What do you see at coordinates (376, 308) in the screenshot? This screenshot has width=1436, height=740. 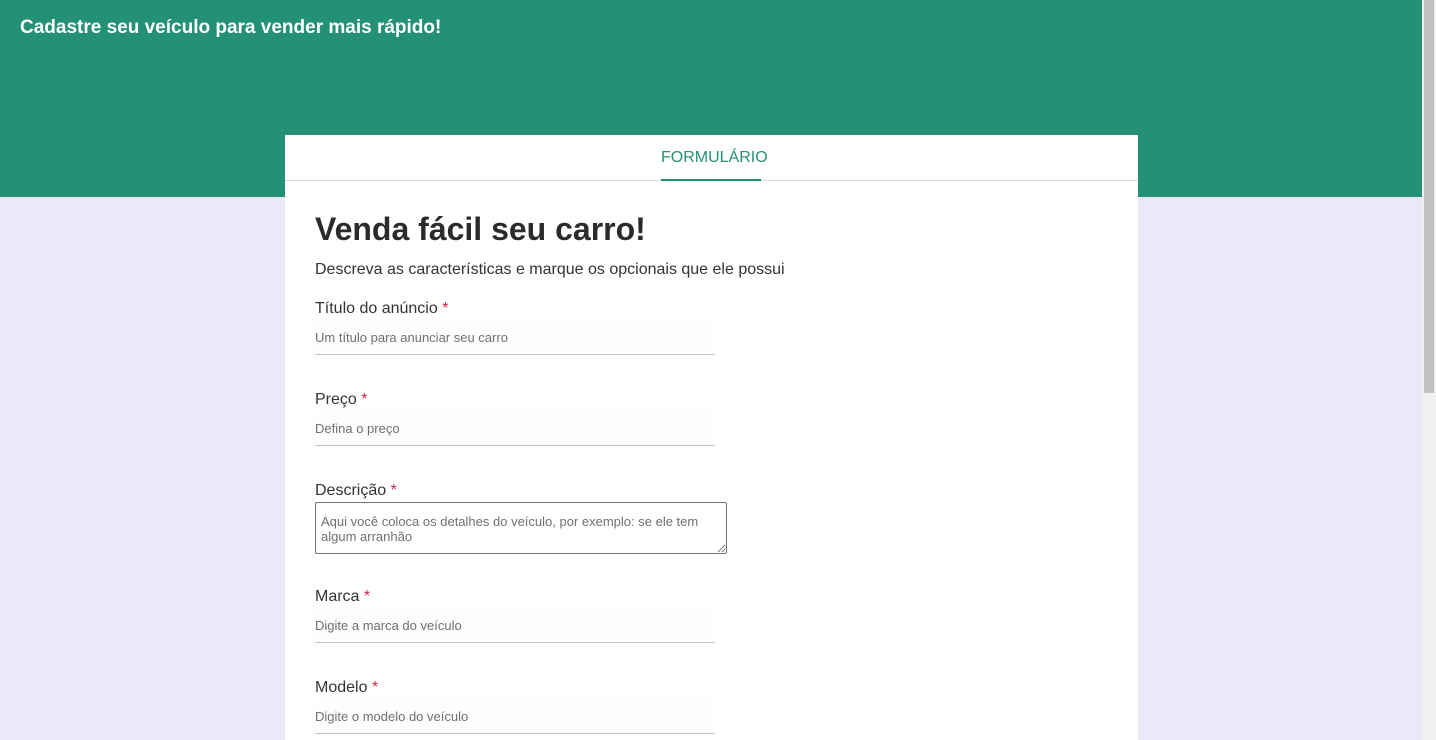 I see `label-text: Título do anúncio` at bounding box center [376, 308].